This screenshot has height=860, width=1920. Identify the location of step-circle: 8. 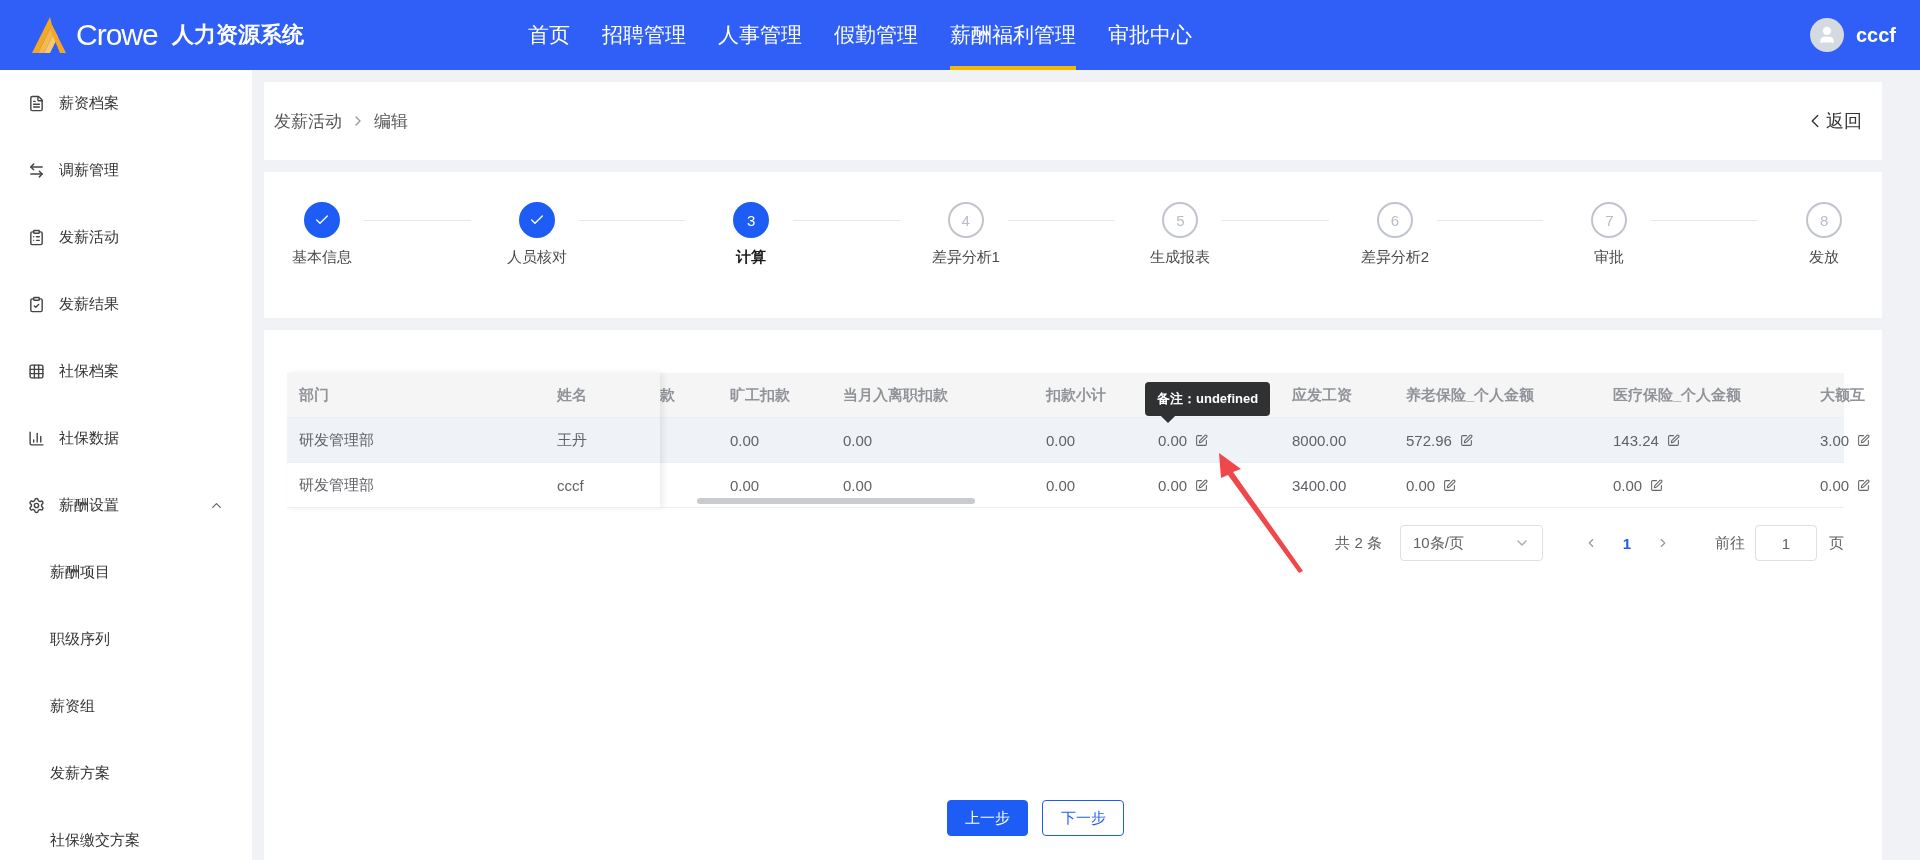
(1824, 220).